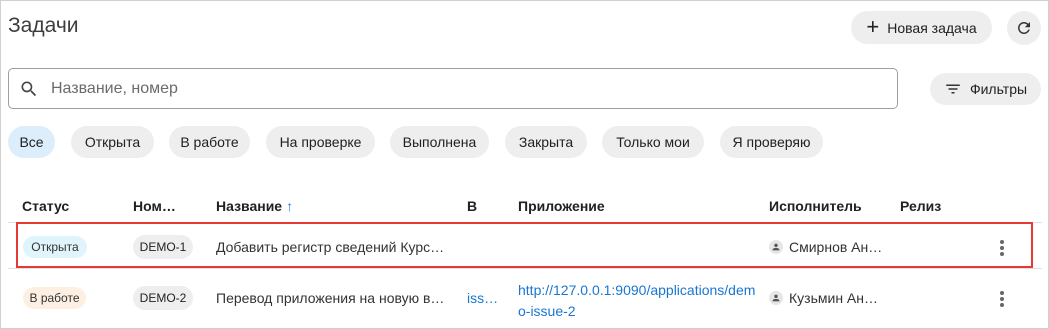  I want to click on column-status: Статус, so click(45, 206).